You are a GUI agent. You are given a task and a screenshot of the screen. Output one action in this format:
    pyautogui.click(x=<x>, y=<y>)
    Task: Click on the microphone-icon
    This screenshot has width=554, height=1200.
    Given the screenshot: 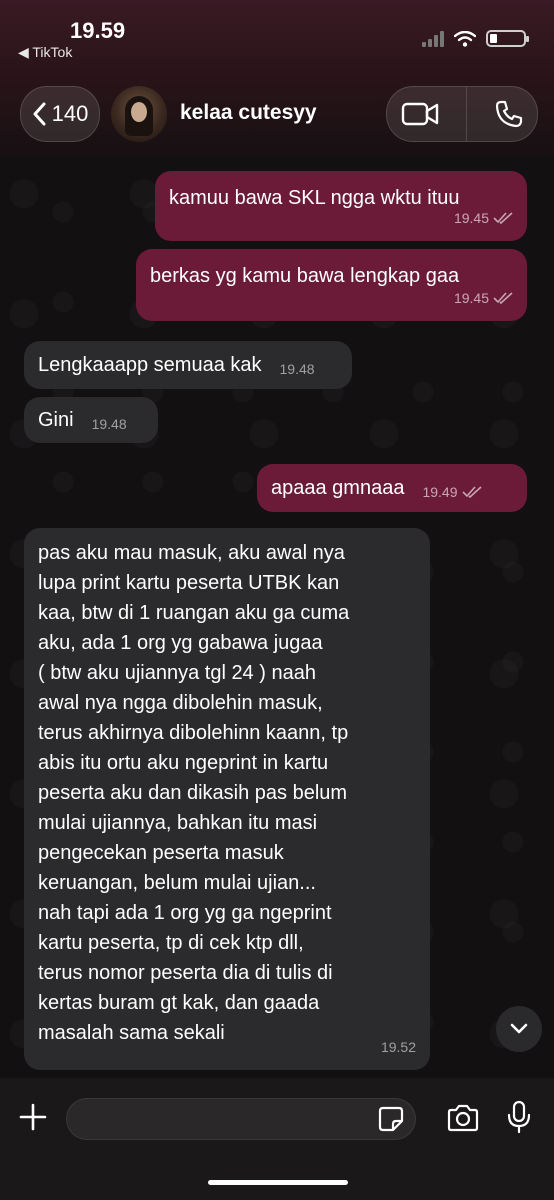 What is the action you would take?
    pyautogui.click(x=519, y=1117)
    